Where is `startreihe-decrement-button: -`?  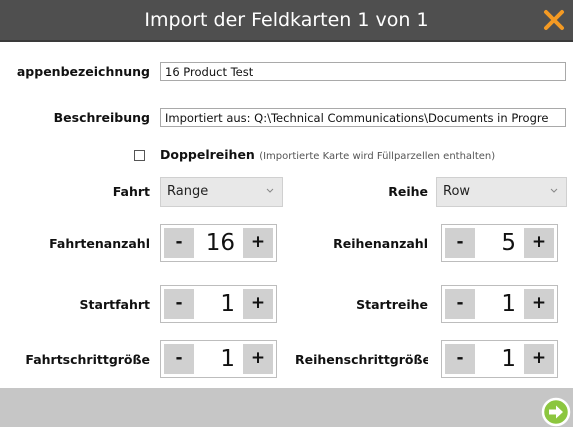
startreihe-decrement-button: - is located at coordinates (460, 304).